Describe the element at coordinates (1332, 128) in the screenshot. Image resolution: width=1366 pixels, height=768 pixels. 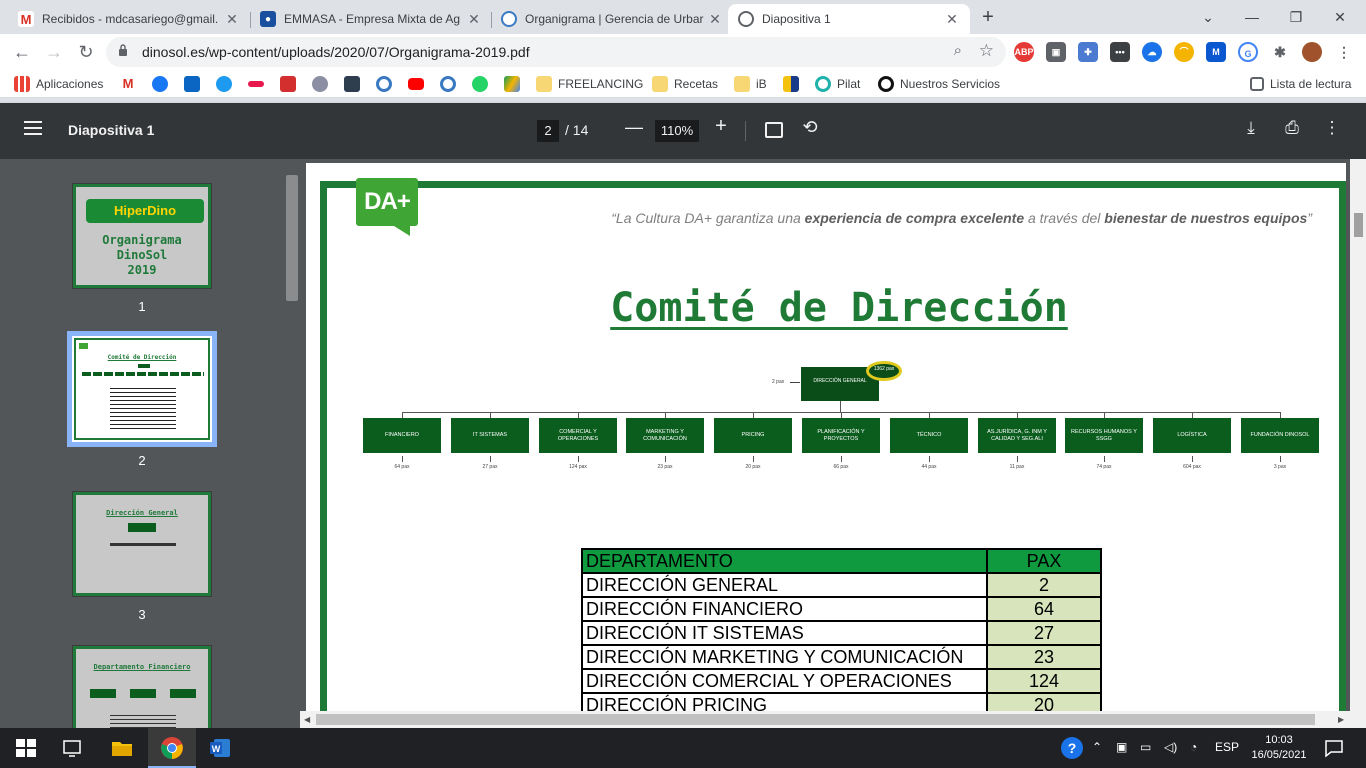
I see `more-options-icon: ⋮` at that location.